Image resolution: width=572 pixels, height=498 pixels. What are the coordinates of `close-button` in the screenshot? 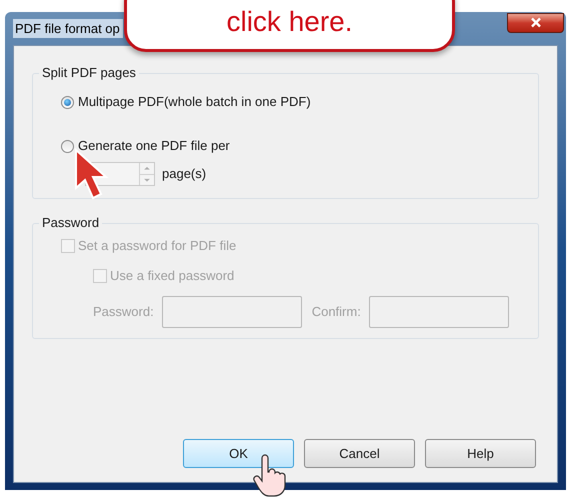 It's located at (535, 22).